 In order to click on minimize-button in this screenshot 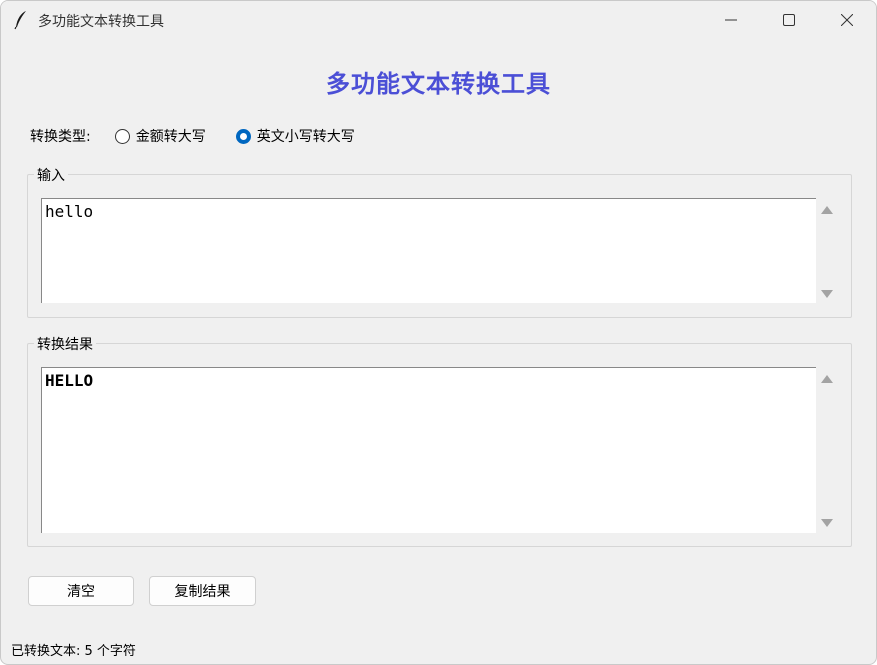, I will do `click(731, 20)`.